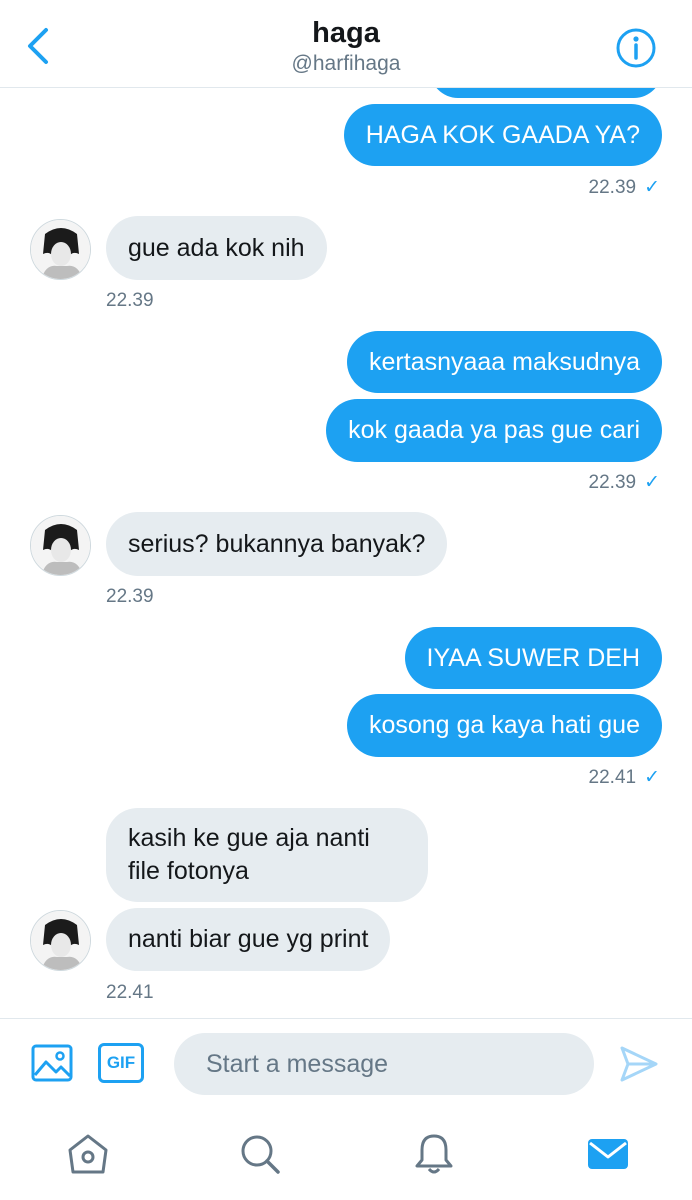  What do you see at coordinates (130, 992) in the screenshot?
I see `message-timestamp: 22.41` at bounding box center [130, 992].